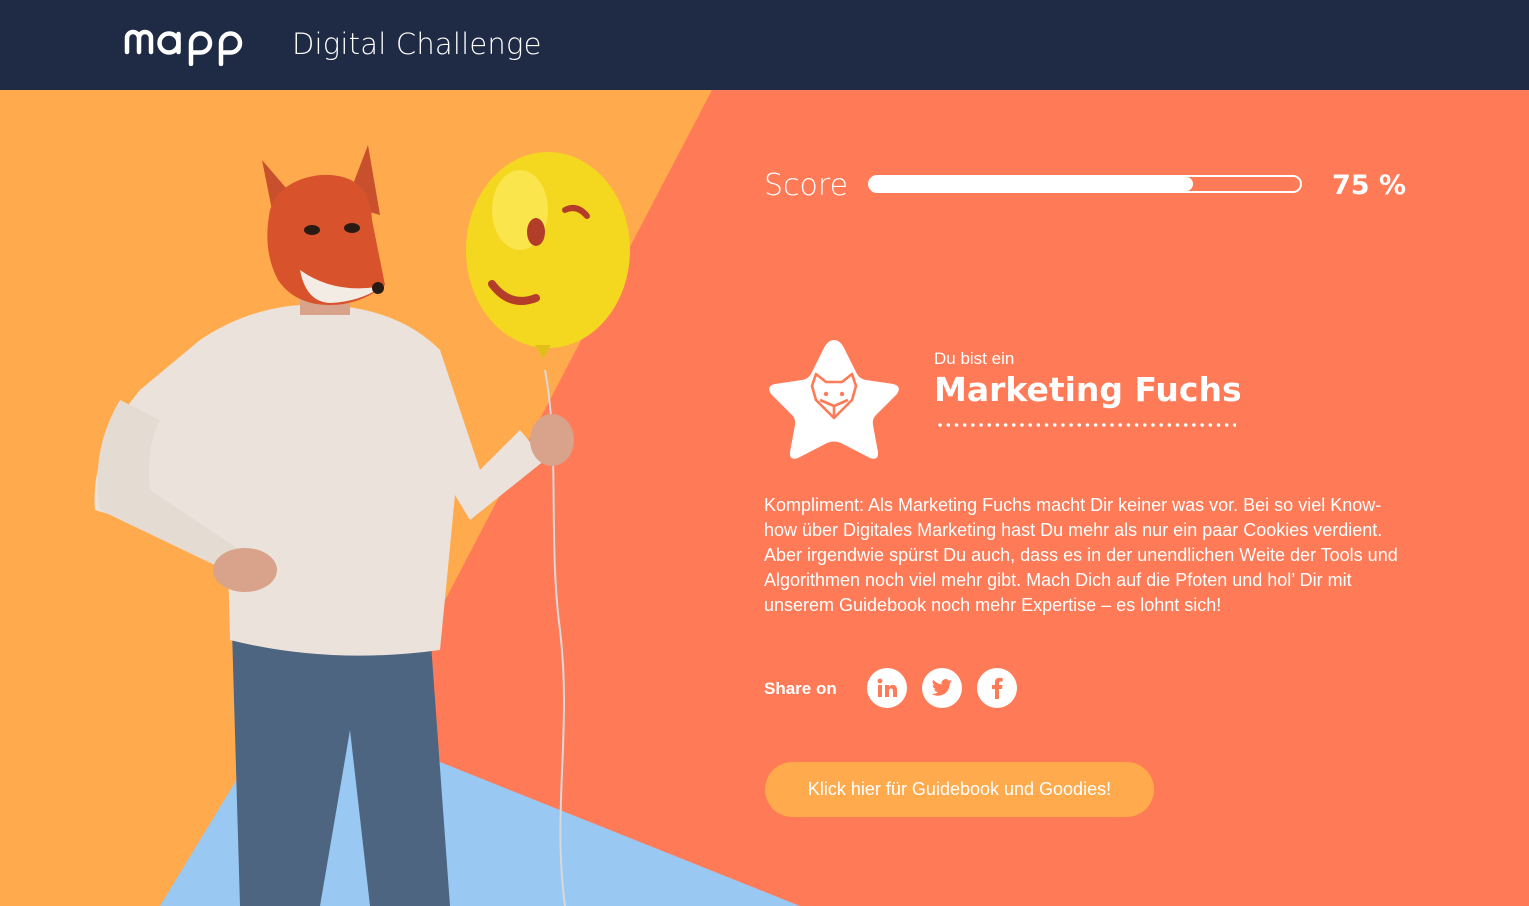 Image resolution: width=1529 pixels, height=906 pixels. I want to click on guidebook-cta-button: Klick hier für Guidebook und Goodies!, so click(959, 789).